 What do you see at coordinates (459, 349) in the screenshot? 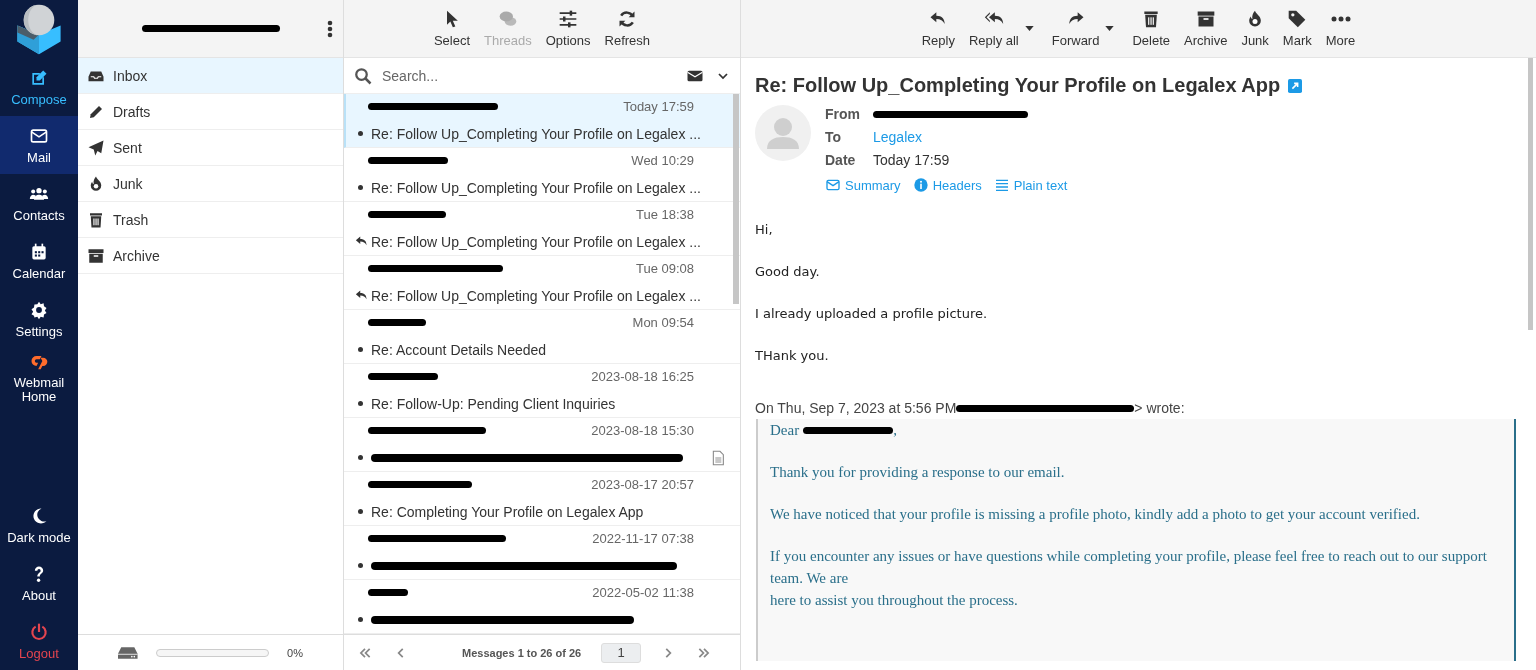
I see `message-subject: Re: Account Details Needed` at bounding box center [459, 349].